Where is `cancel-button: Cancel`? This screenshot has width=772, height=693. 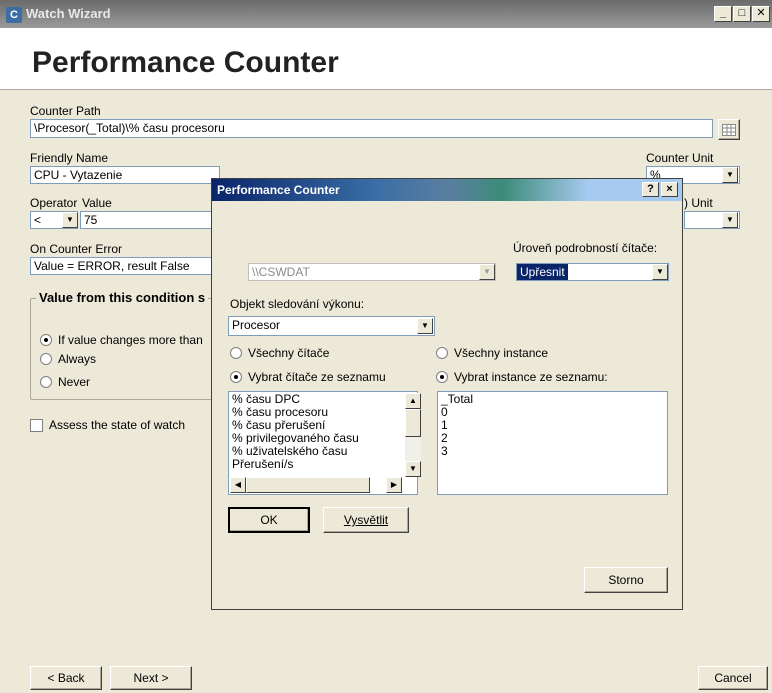
cancel-button: Cancel is located at coordinates (733, 678).